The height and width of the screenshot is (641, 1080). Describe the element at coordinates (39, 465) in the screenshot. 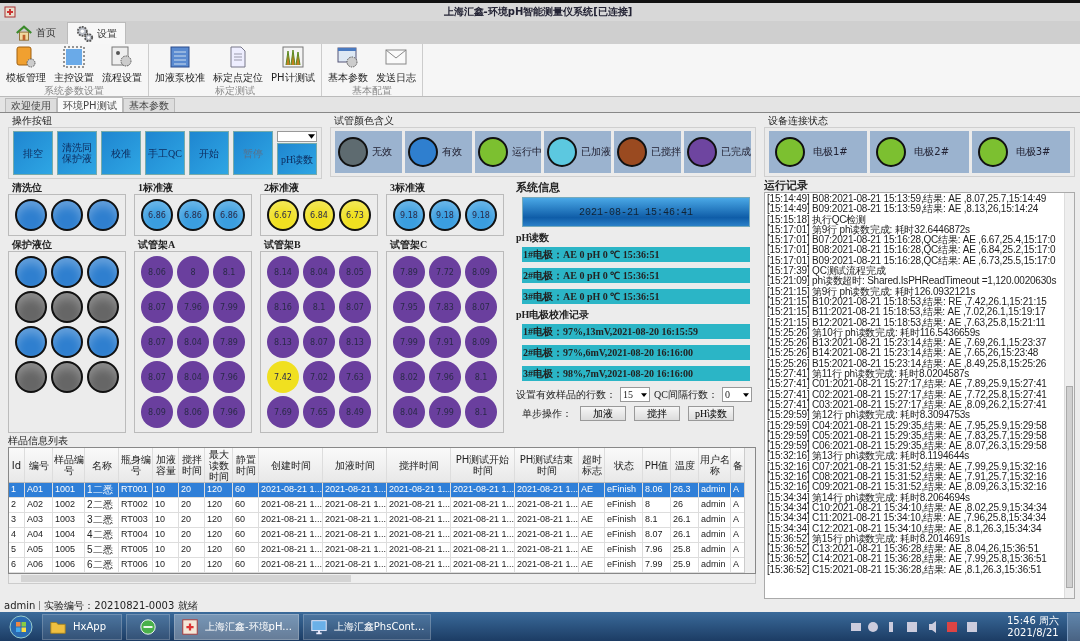

I see `column-header: 编号` at that location.